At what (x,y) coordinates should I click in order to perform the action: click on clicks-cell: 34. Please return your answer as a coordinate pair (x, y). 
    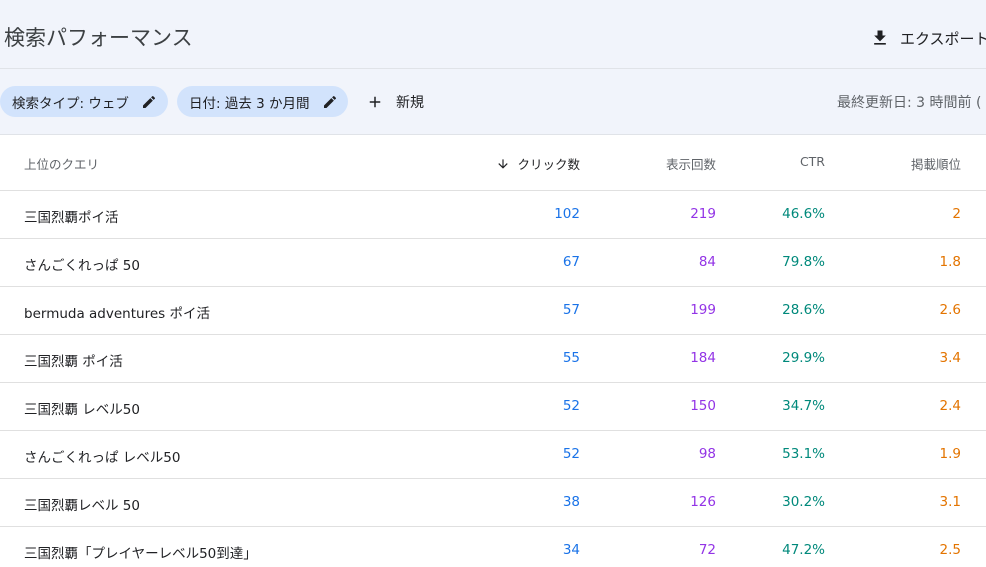
    Looking at the image, I should click on (571, 550).